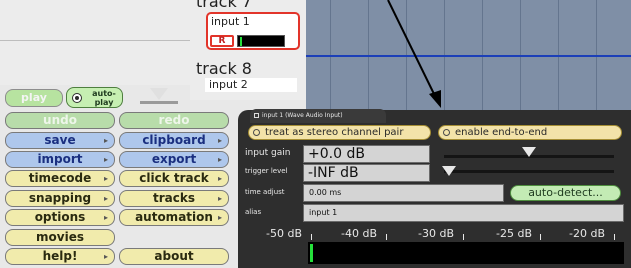  What do you see at coordinates (530, 132) in the screenshot?
I see `end-to-end-toggle: enable end-to-end` at bounding box center [530, 132].